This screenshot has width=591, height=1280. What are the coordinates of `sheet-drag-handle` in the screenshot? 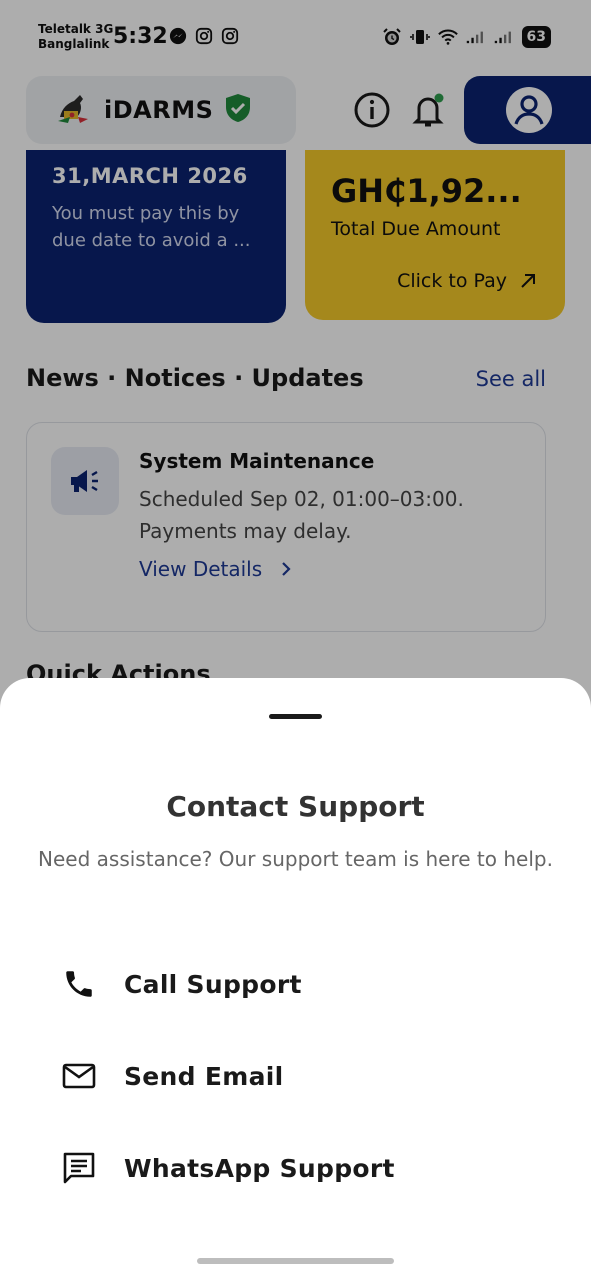 It's located at (295, 716).